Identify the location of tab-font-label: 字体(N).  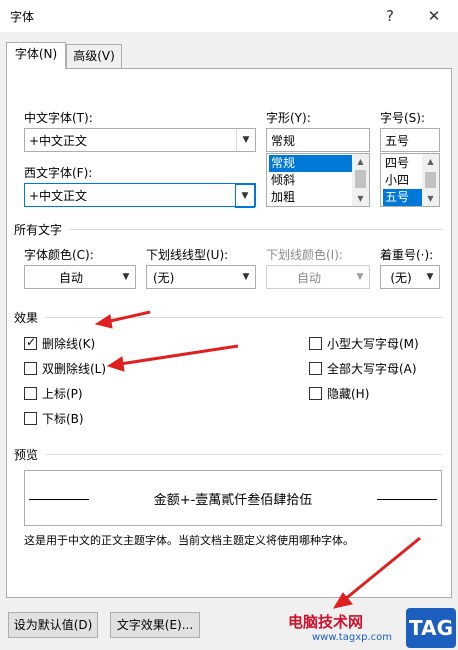
(36, 54).